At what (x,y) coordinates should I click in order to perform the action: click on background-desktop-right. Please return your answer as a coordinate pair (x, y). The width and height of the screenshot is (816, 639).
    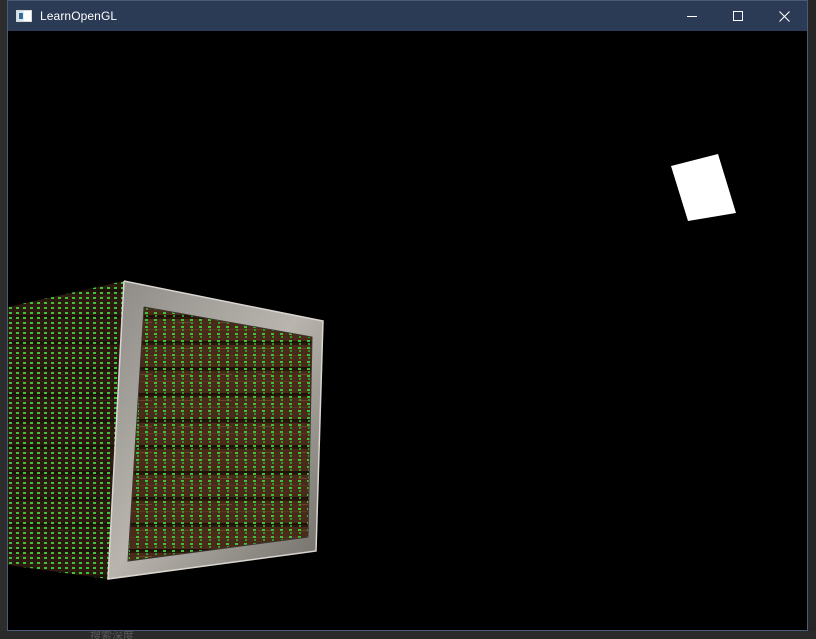
    Looking at the image, I should click on (812, 319).